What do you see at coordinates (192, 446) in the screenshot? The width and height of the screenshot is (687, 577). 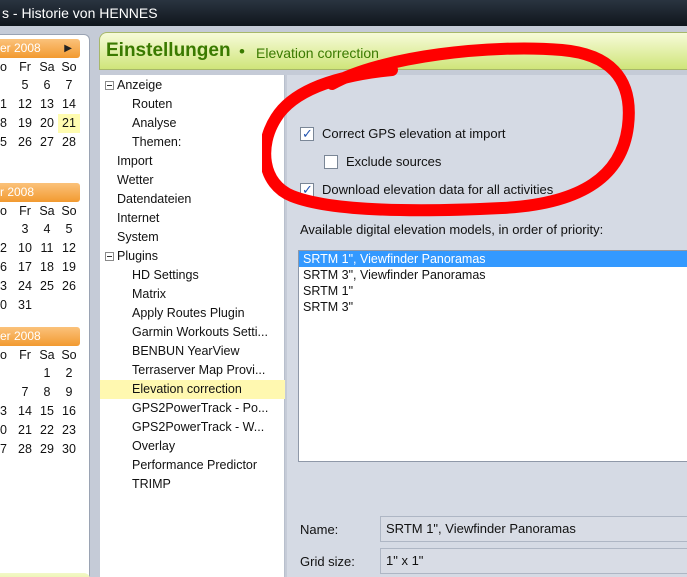 I see `tree-item: Overlay` at bounding box center [192, 446].